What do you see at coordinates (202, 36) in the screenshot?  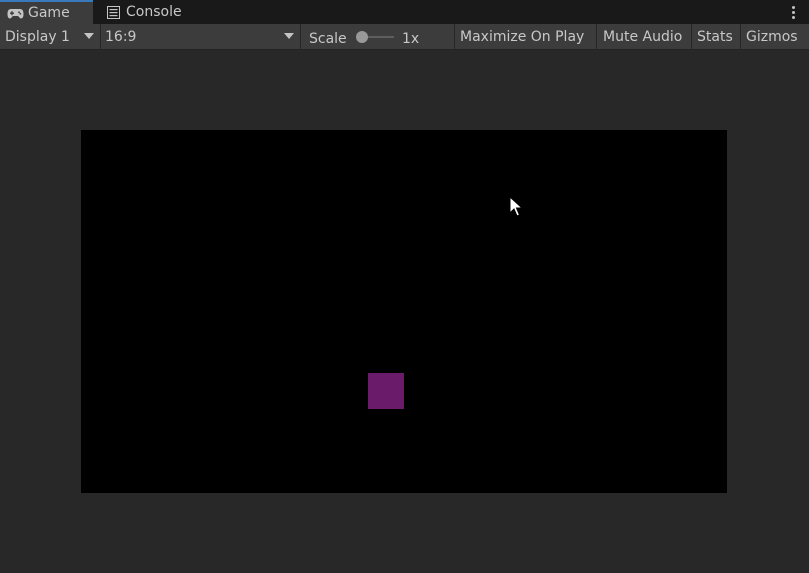 I see `aspect-ratio-dropdown: 16:9` at bounding box center [202, 36].